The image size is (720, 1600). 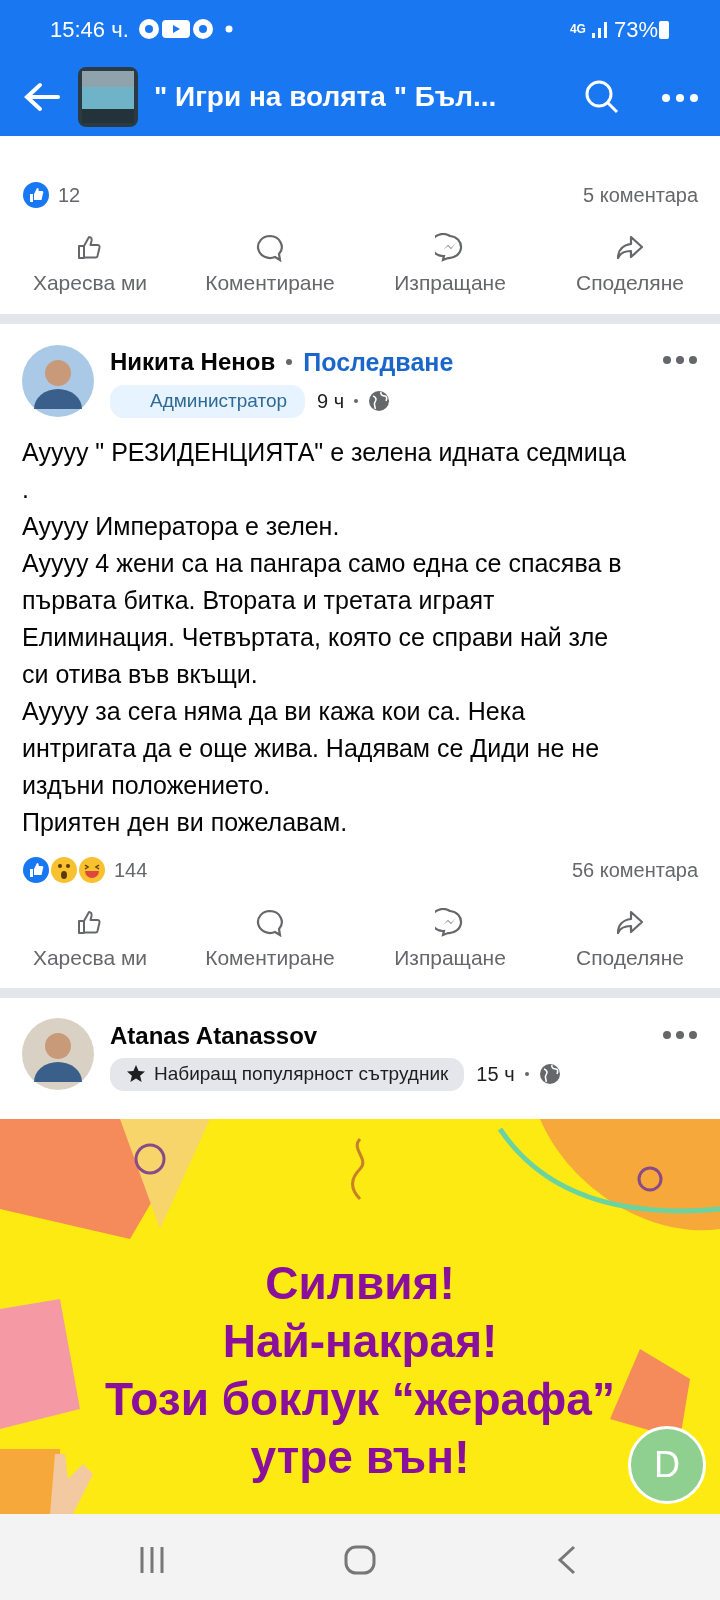 I want to click on reaction-count: 144, so click(x=131, y=870).